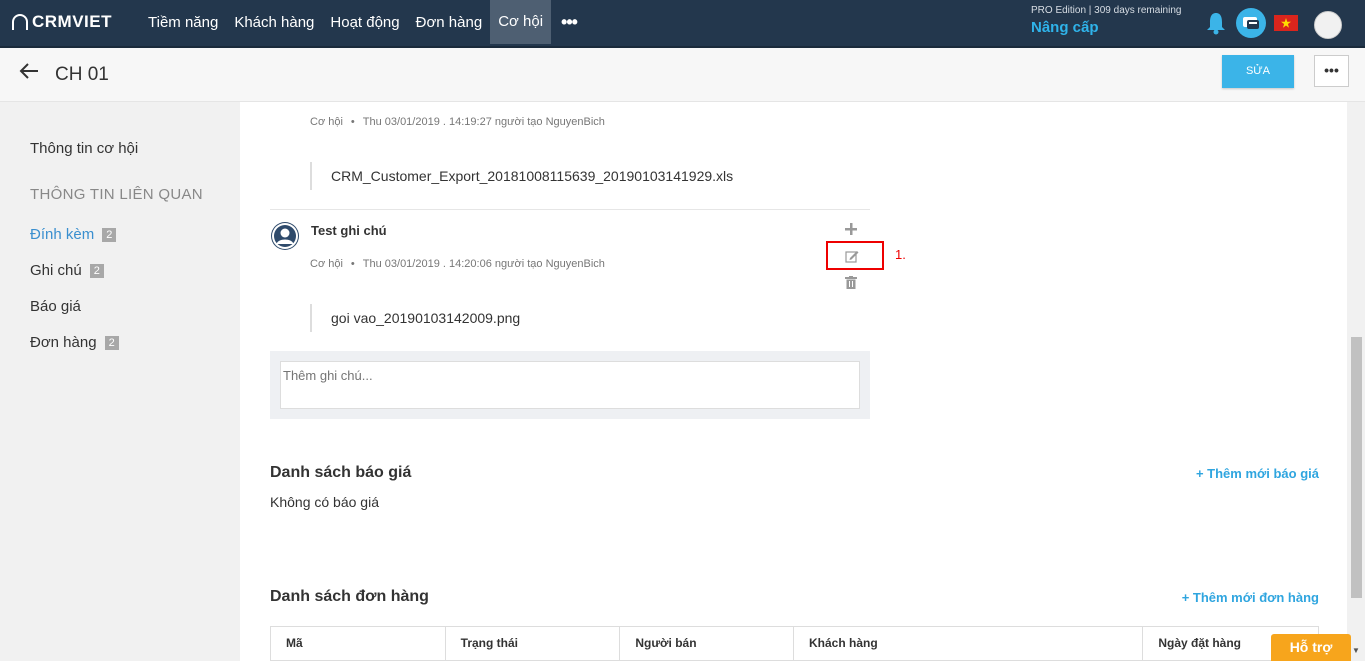 This screenshot has width=1365, height=661. What do you see at coordinates (1257, 473) in the screenshot?
I see `add-quote-link: + Thêm mới báo giá` at bounding box center [1257, 473].